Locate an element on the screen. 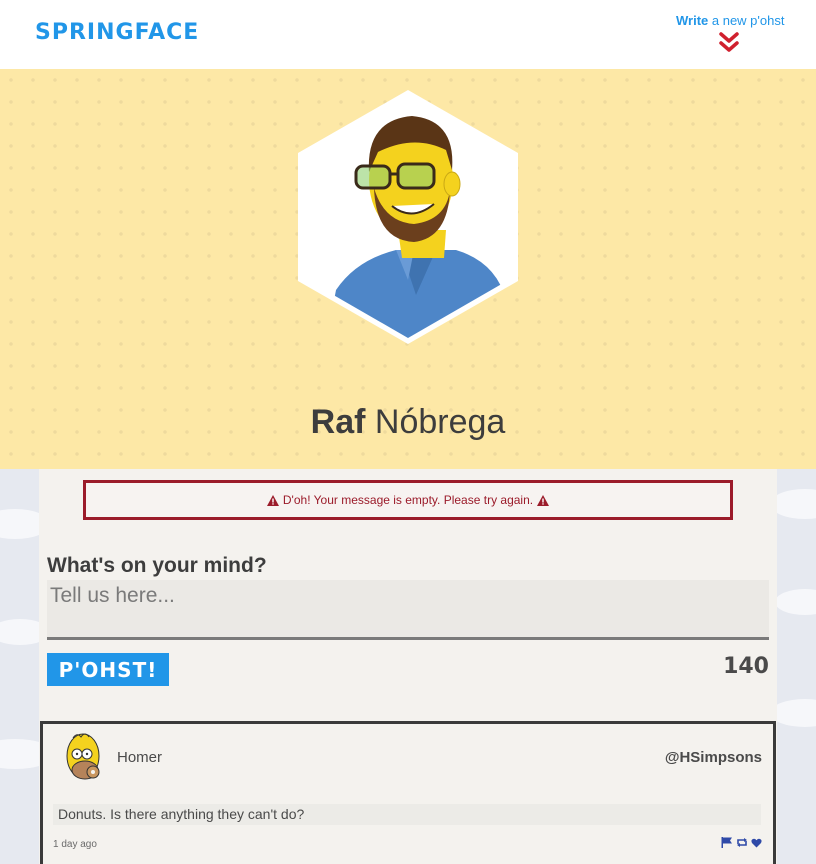 This screenshot has height=864, width=816. post-timestamp: 1 day ago is located at coordinates (75, 844).